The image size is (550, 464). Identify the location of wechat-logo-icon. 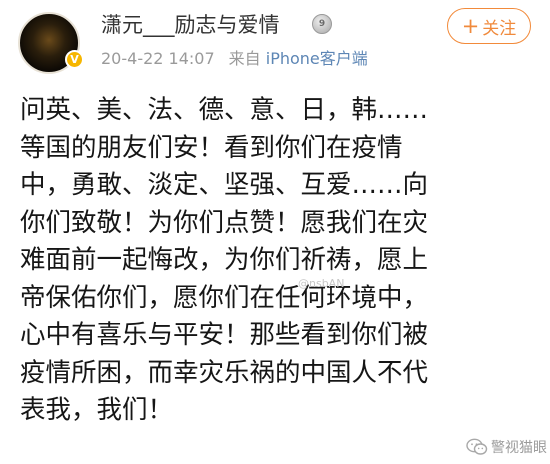
(477, 446).